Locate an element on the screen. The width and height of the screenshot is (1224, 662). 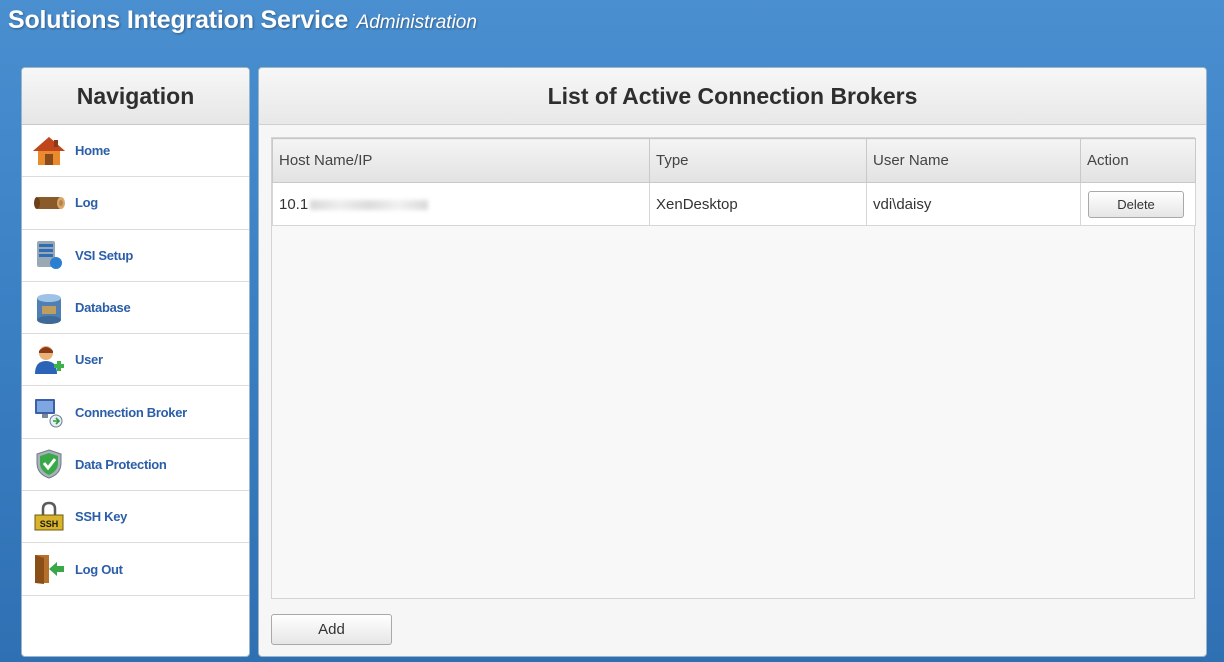
nav-item-log-label: Log is located at coordinates (86, 203).